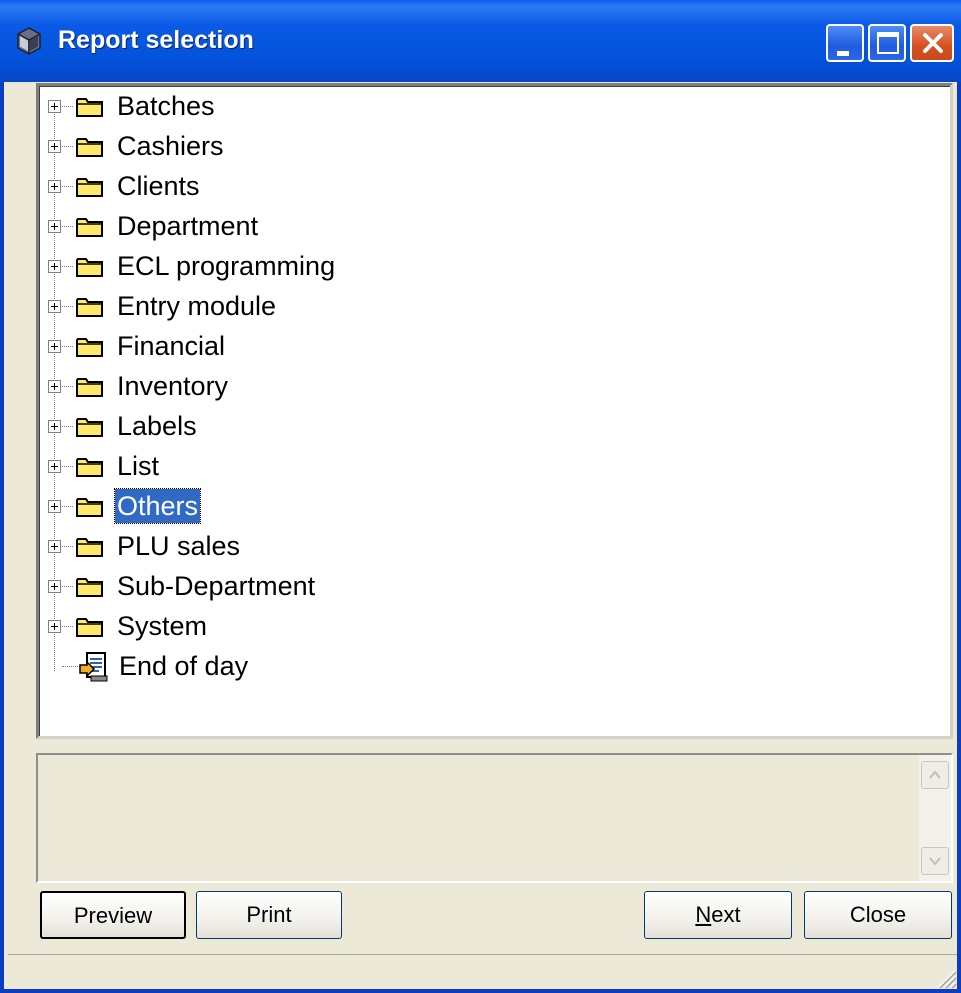  I want to click on tree-item-label: Cashiers, so click(170, 146).